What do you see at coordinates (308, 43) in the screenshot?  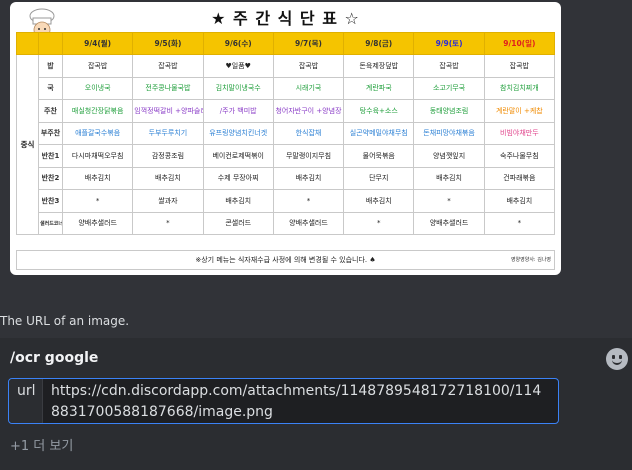 I see `day-header: 9/7(목)` at bounding box center [308, 43].